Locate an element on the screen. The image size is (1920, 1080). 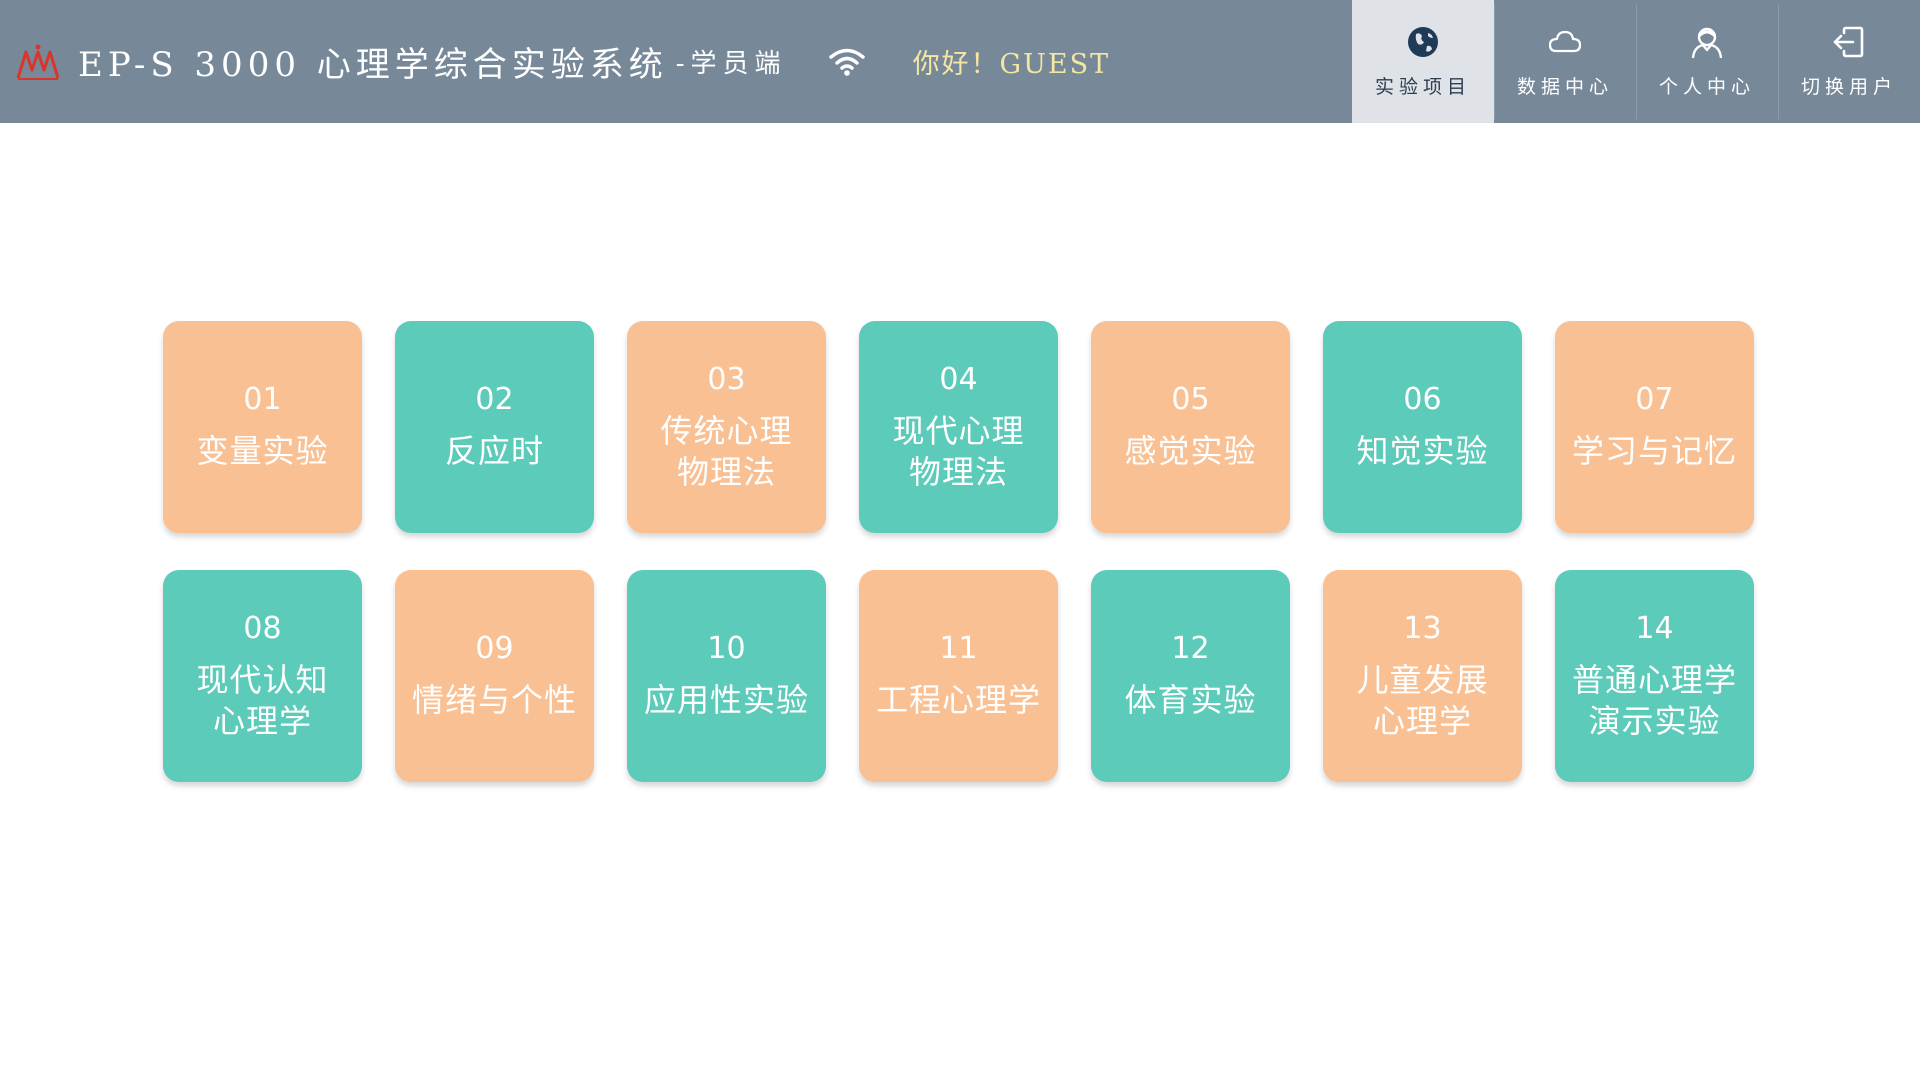
tile-sensation-experiment: 05 感觉实验 is located at coordinates (1190, 427).